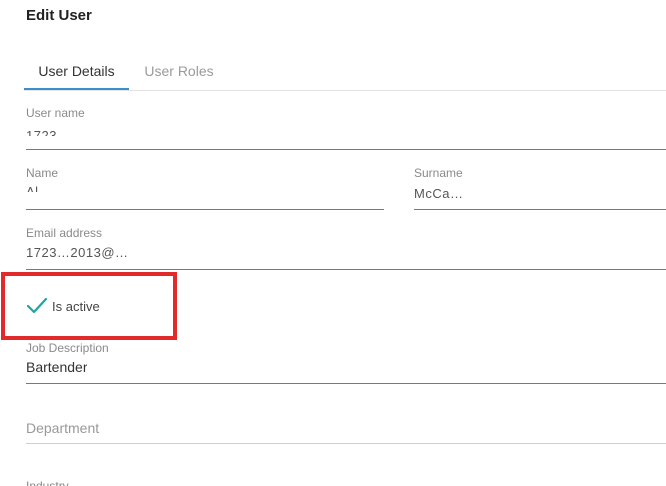 Image resolution: width=666 pixels, height=486 pixels. I want to click on tab-bar: User Details User Roles, so click(345, 71).